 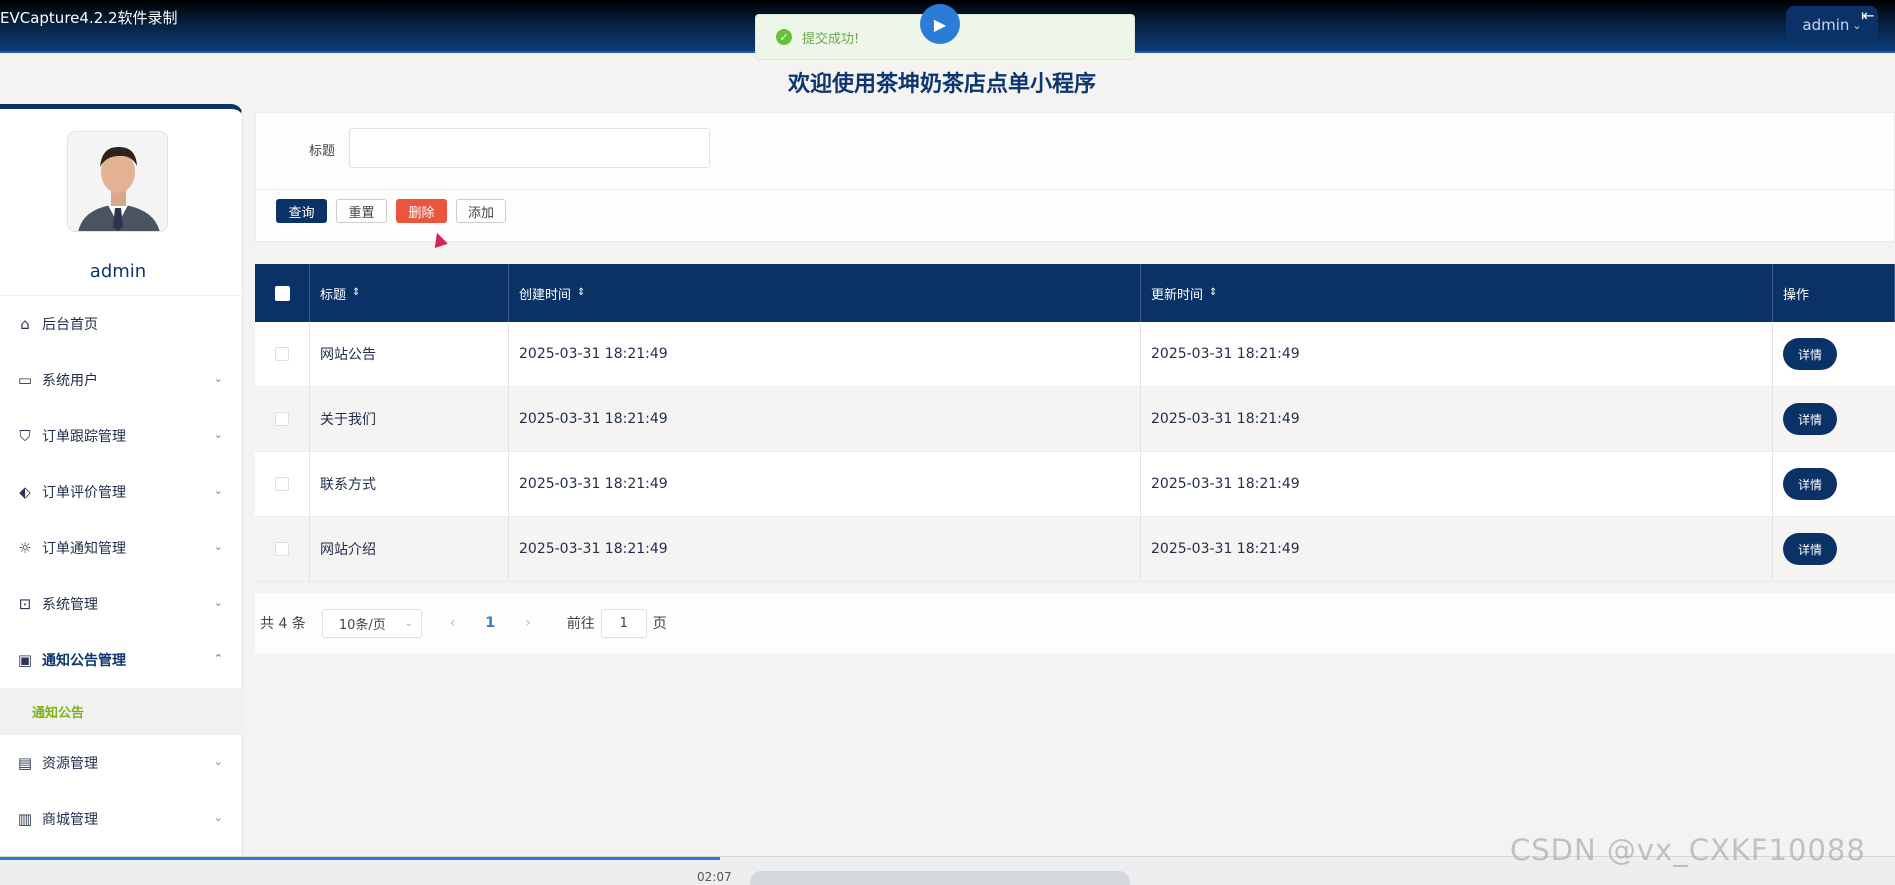 What do you see at coordinates (714, 877) in the screenshot?
I see `playback-time: 02:07` at bounding box center [714, 877].